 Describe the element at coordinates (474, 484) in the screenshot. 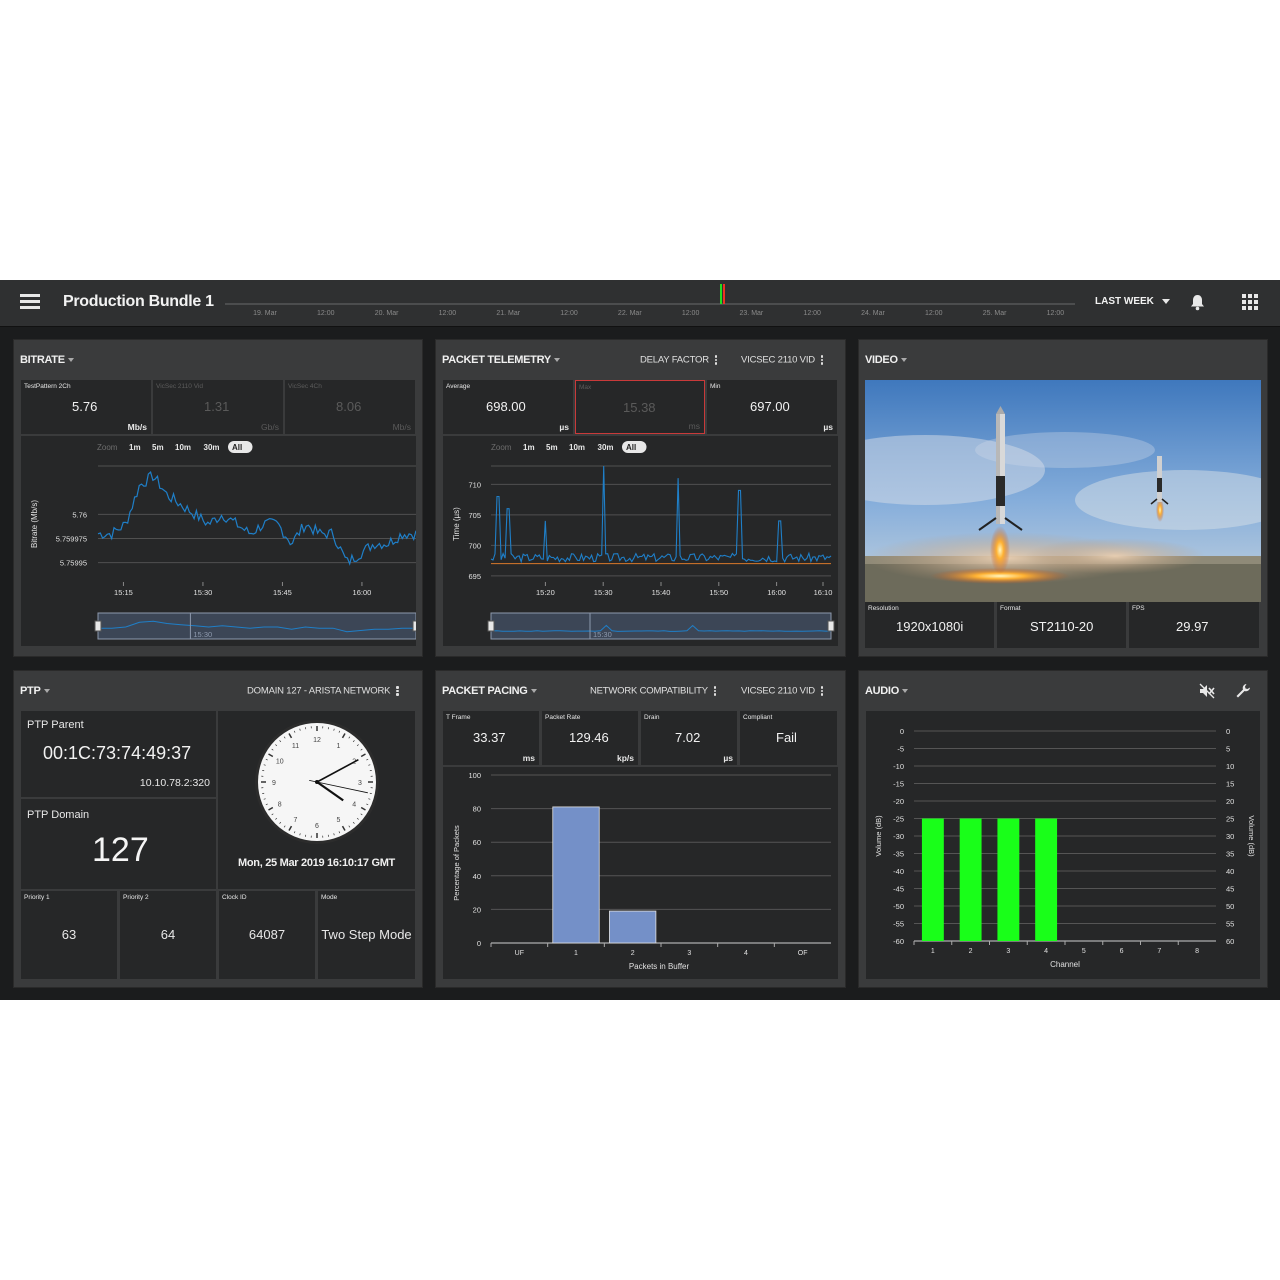

I see `y-tick-label: 710` at that location.